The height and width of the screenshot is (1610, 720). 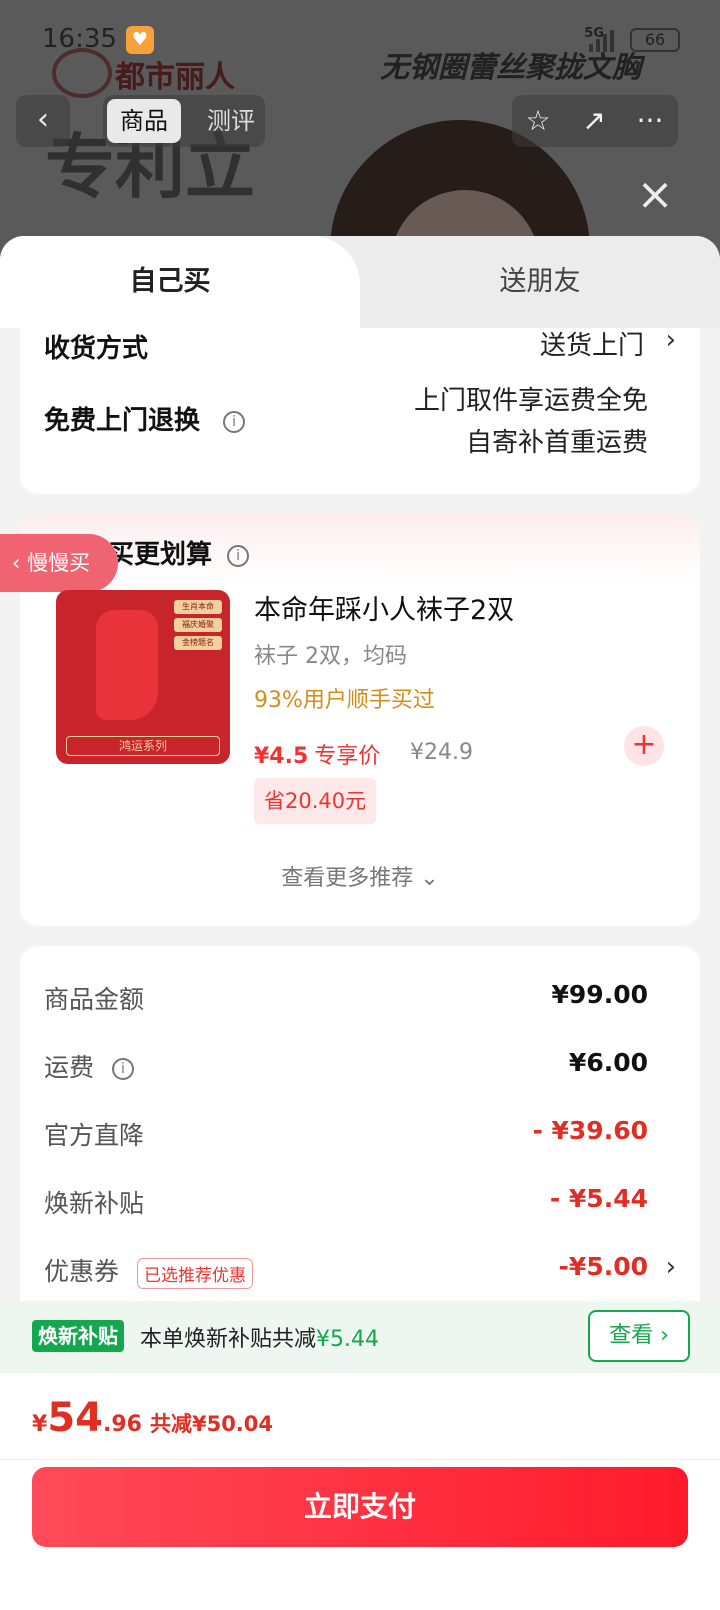 I want to click on subsidy-banner: 焕新补贴 本单焕新补贴共减¥5.44 查看 ›, so click(x=360, y=1337).